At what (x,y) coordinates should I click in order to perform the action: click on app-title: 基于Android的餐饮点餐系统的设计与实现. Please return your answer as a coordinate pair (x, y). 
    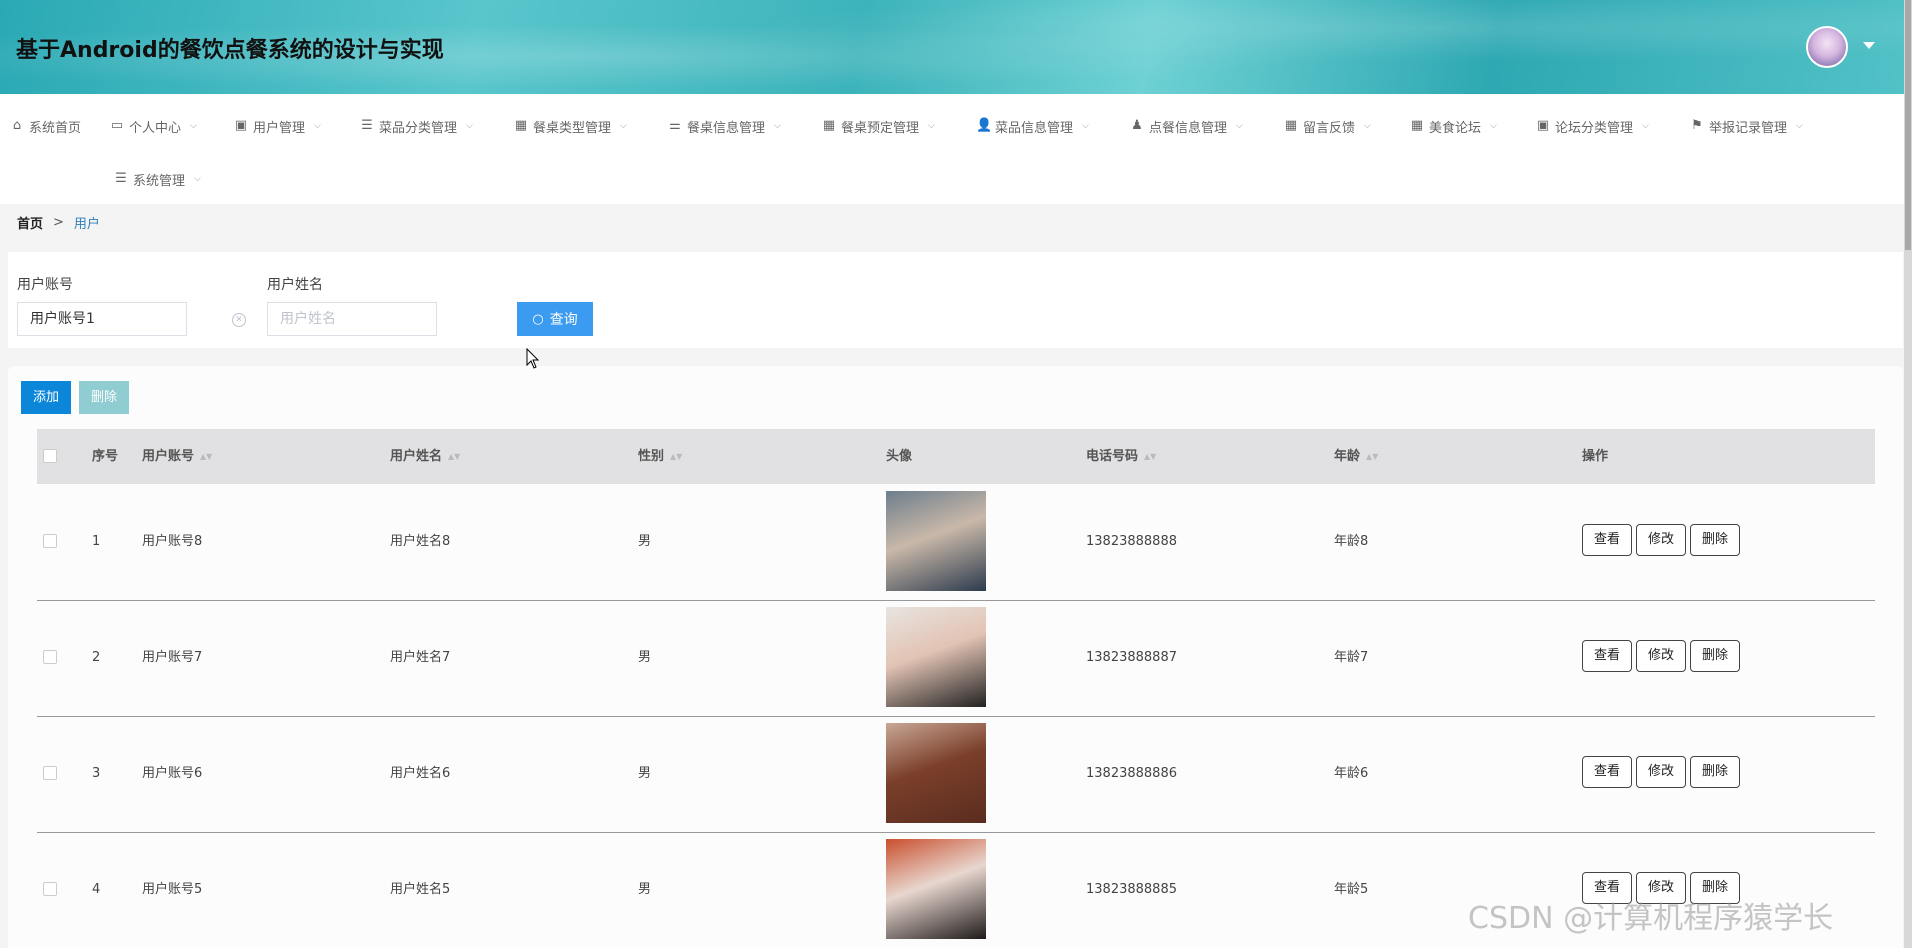
    Looking at the image, I should click on (230, 50).